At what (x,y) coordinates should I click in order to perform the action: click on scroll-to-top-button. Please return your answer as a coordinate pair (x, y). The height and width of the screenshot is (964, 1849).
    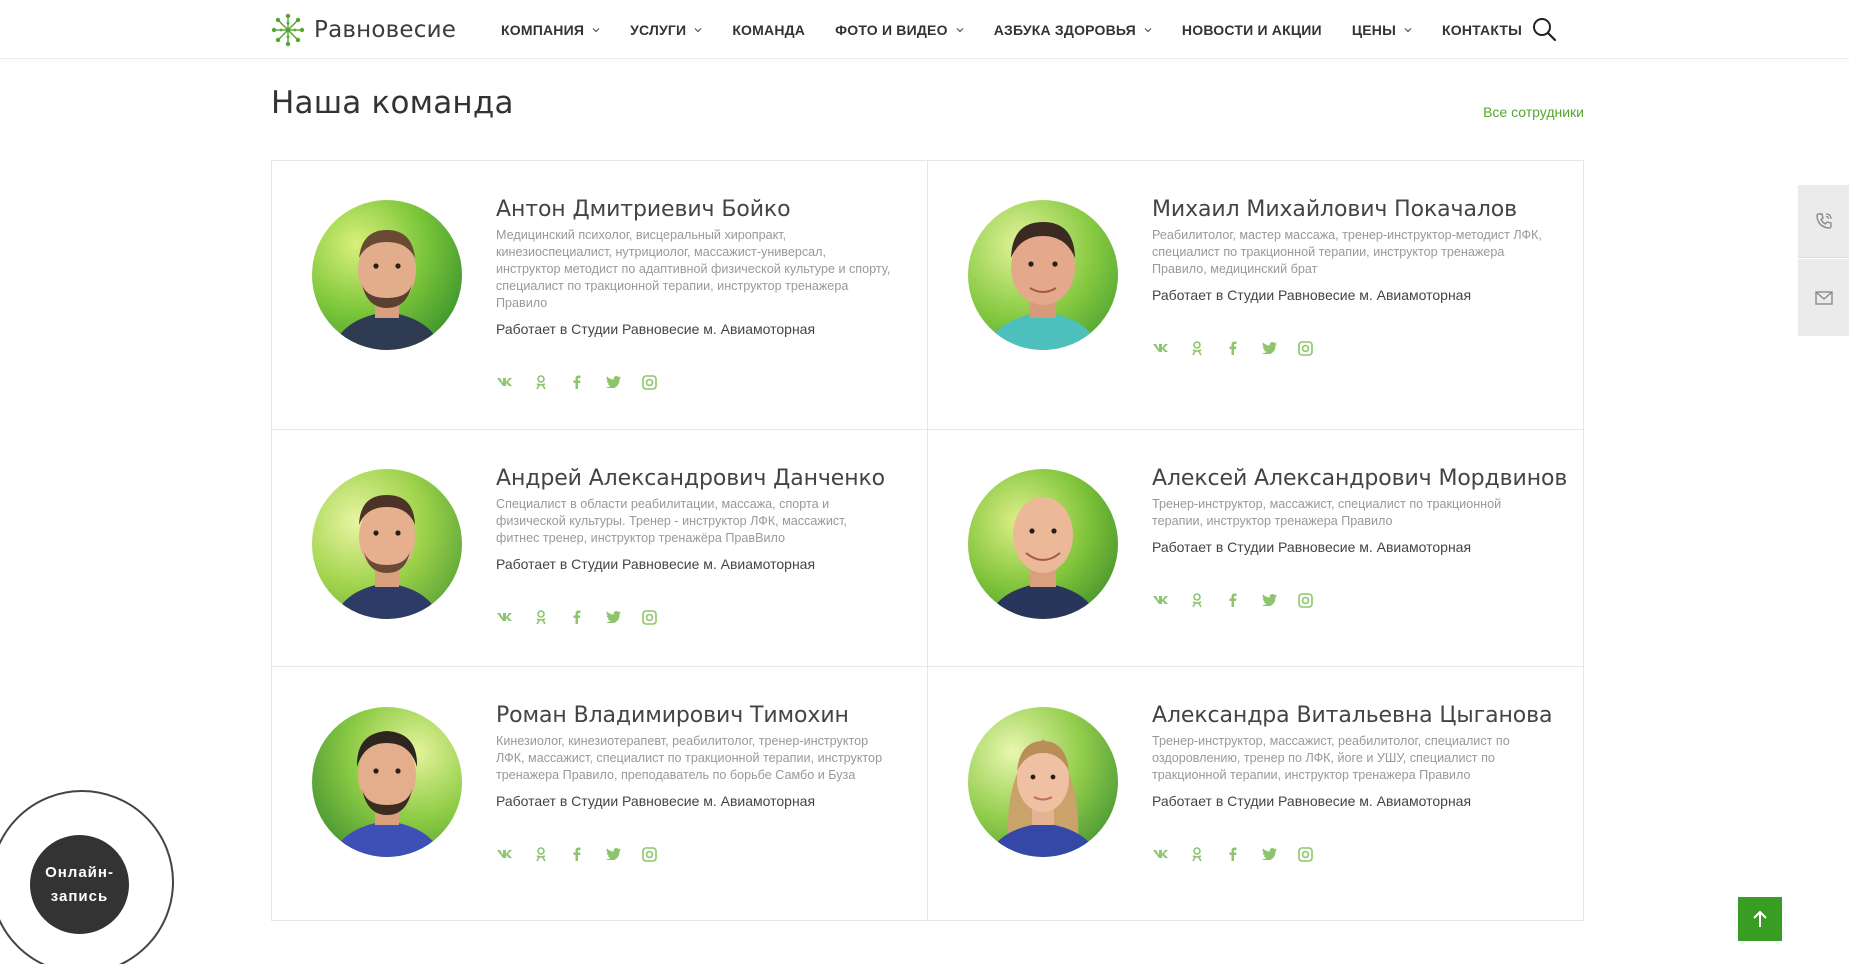
    Looking at the image, I should click on (1760, 919).